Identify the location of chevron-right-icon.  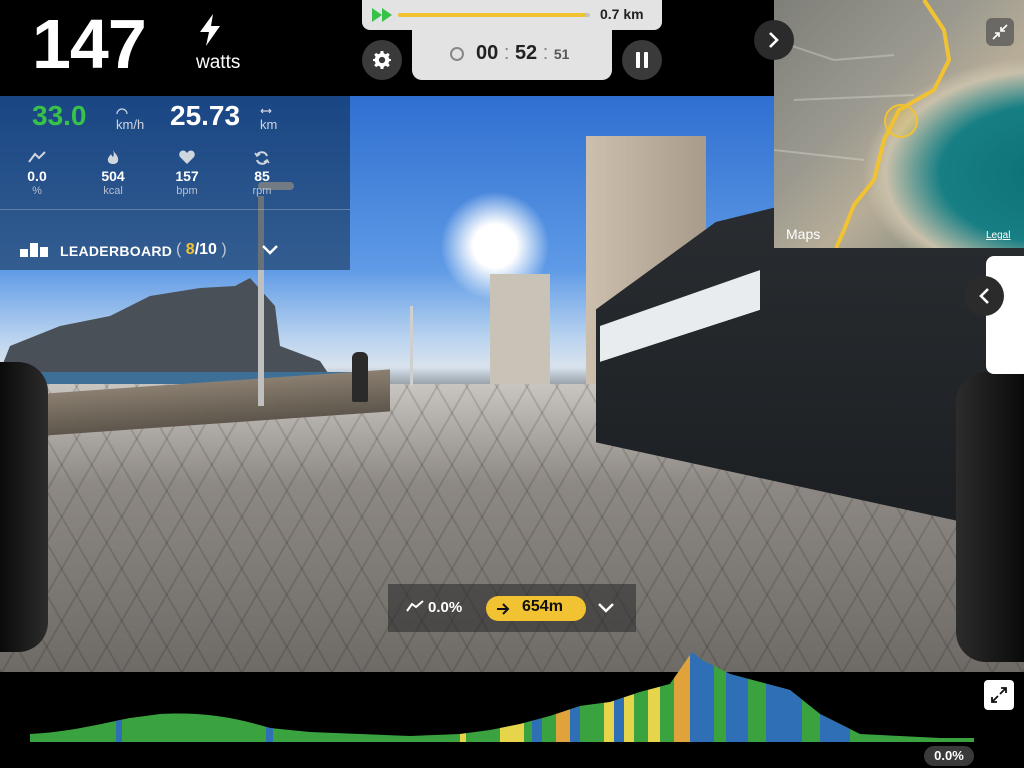
(774, 40).